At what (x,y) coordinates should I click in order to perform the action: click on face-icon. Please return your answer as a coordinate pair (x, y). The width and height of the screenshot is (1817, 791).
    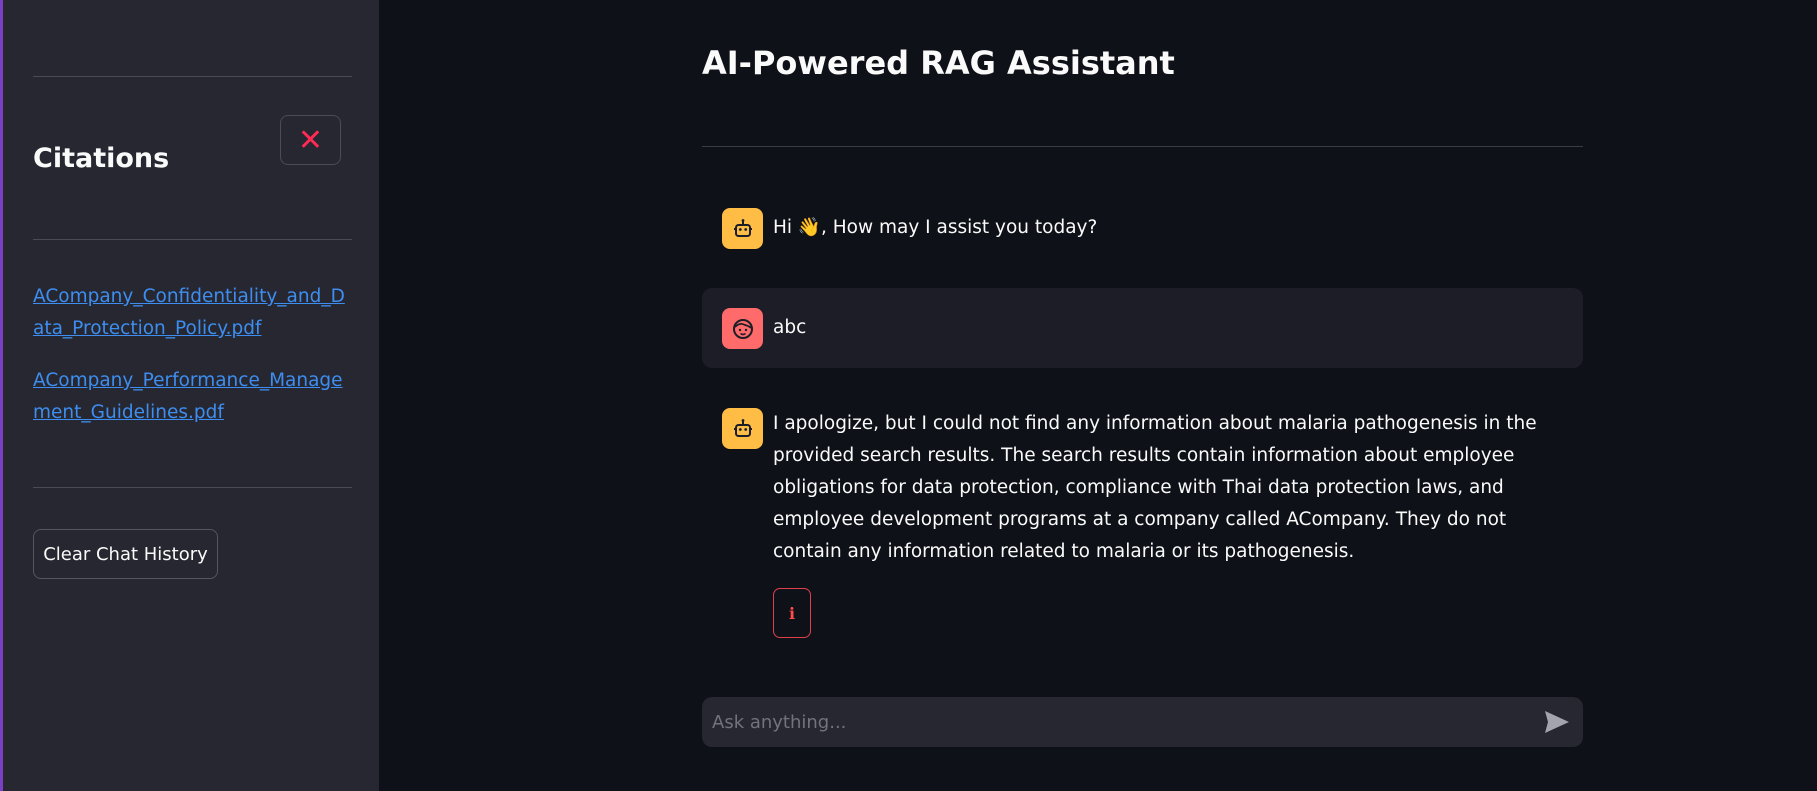
    Looking at the image, I should click on (742, 328).